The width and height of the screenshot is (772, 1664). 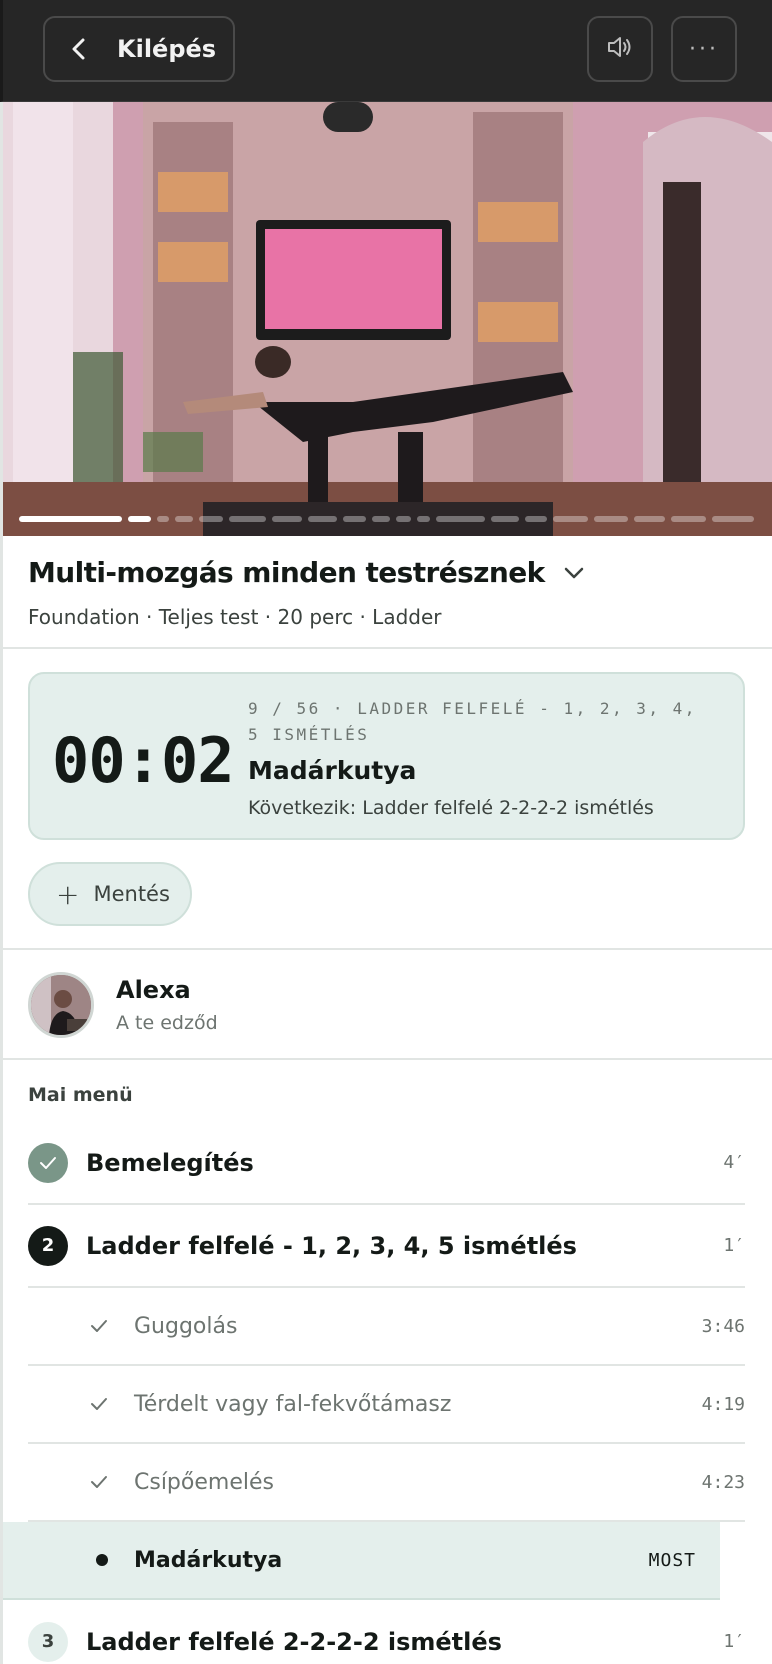 I want to click on save-button: + Mentés, so click(x=110, y=894).